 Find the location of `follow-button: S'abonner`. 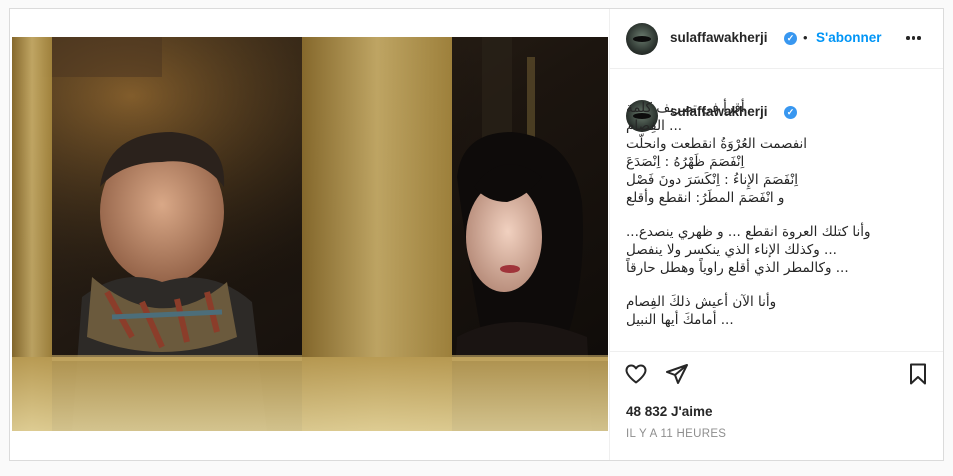

follow-button: S'abonner is located at coordinates (848, 37).